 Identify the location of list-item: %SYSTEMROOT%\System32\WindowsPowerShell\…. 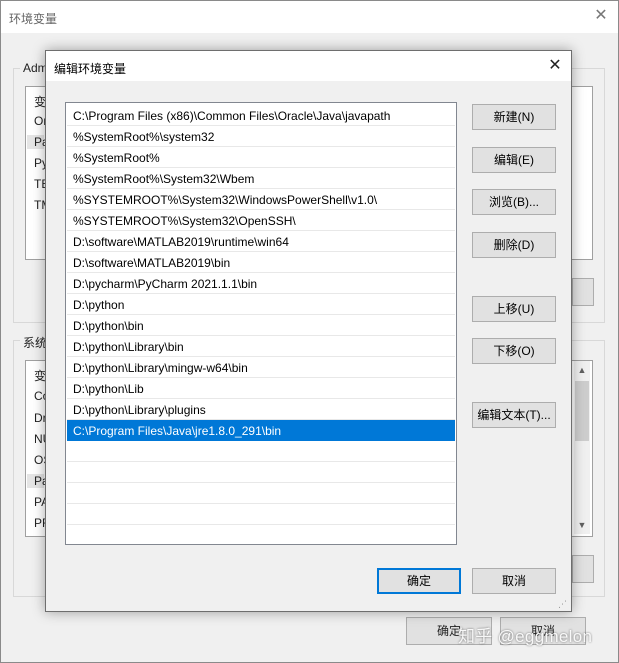
(261, 199).